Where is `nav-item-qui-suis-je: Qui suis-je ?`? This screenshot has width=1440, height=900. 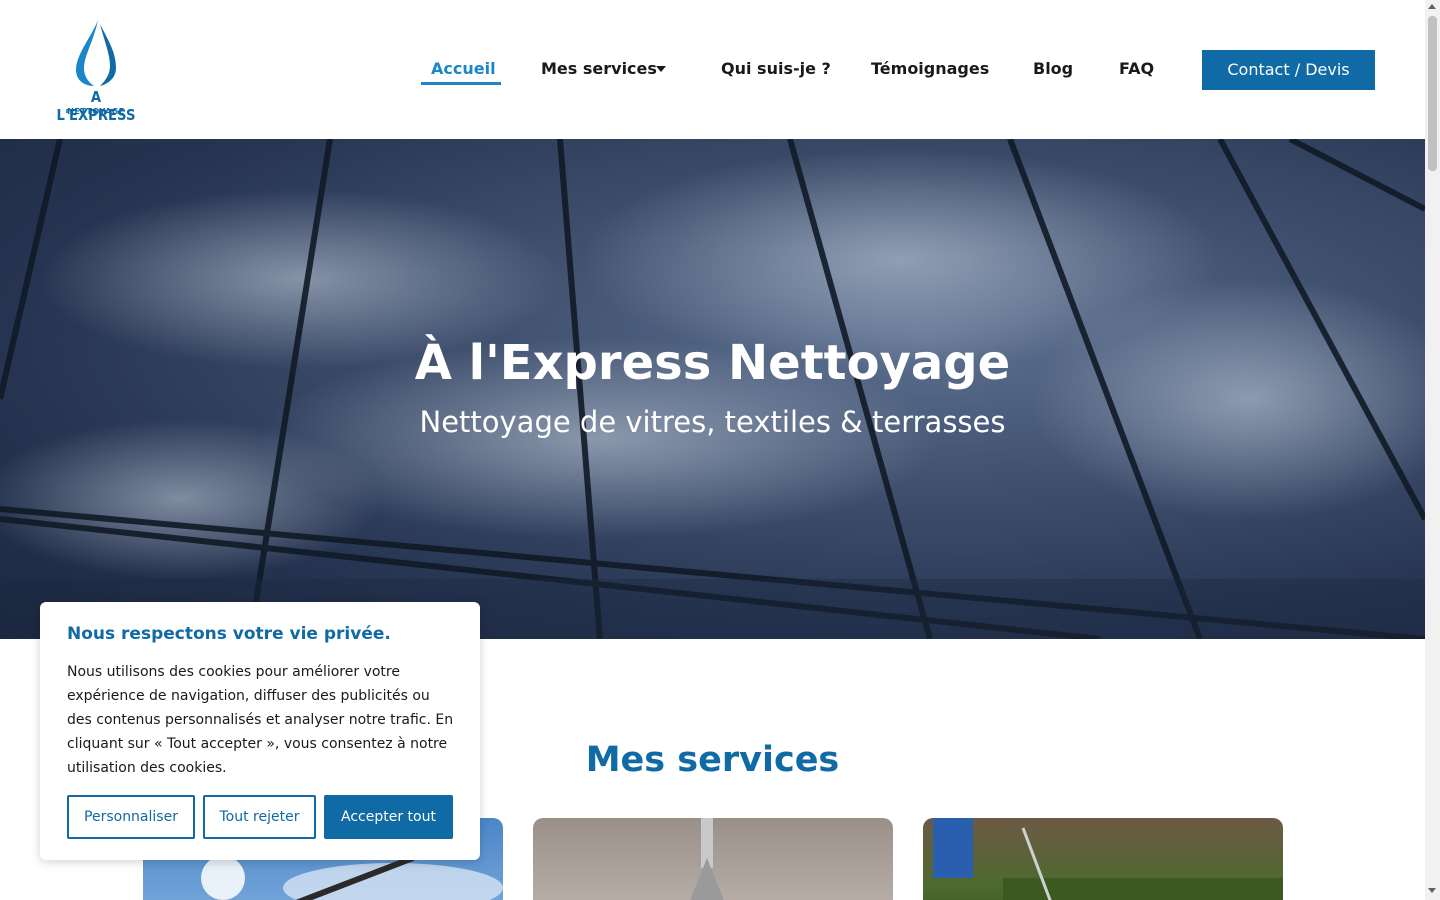
nav-item-qui-suis-je: Qui suis-je ? is located at coordinates (776, 71).